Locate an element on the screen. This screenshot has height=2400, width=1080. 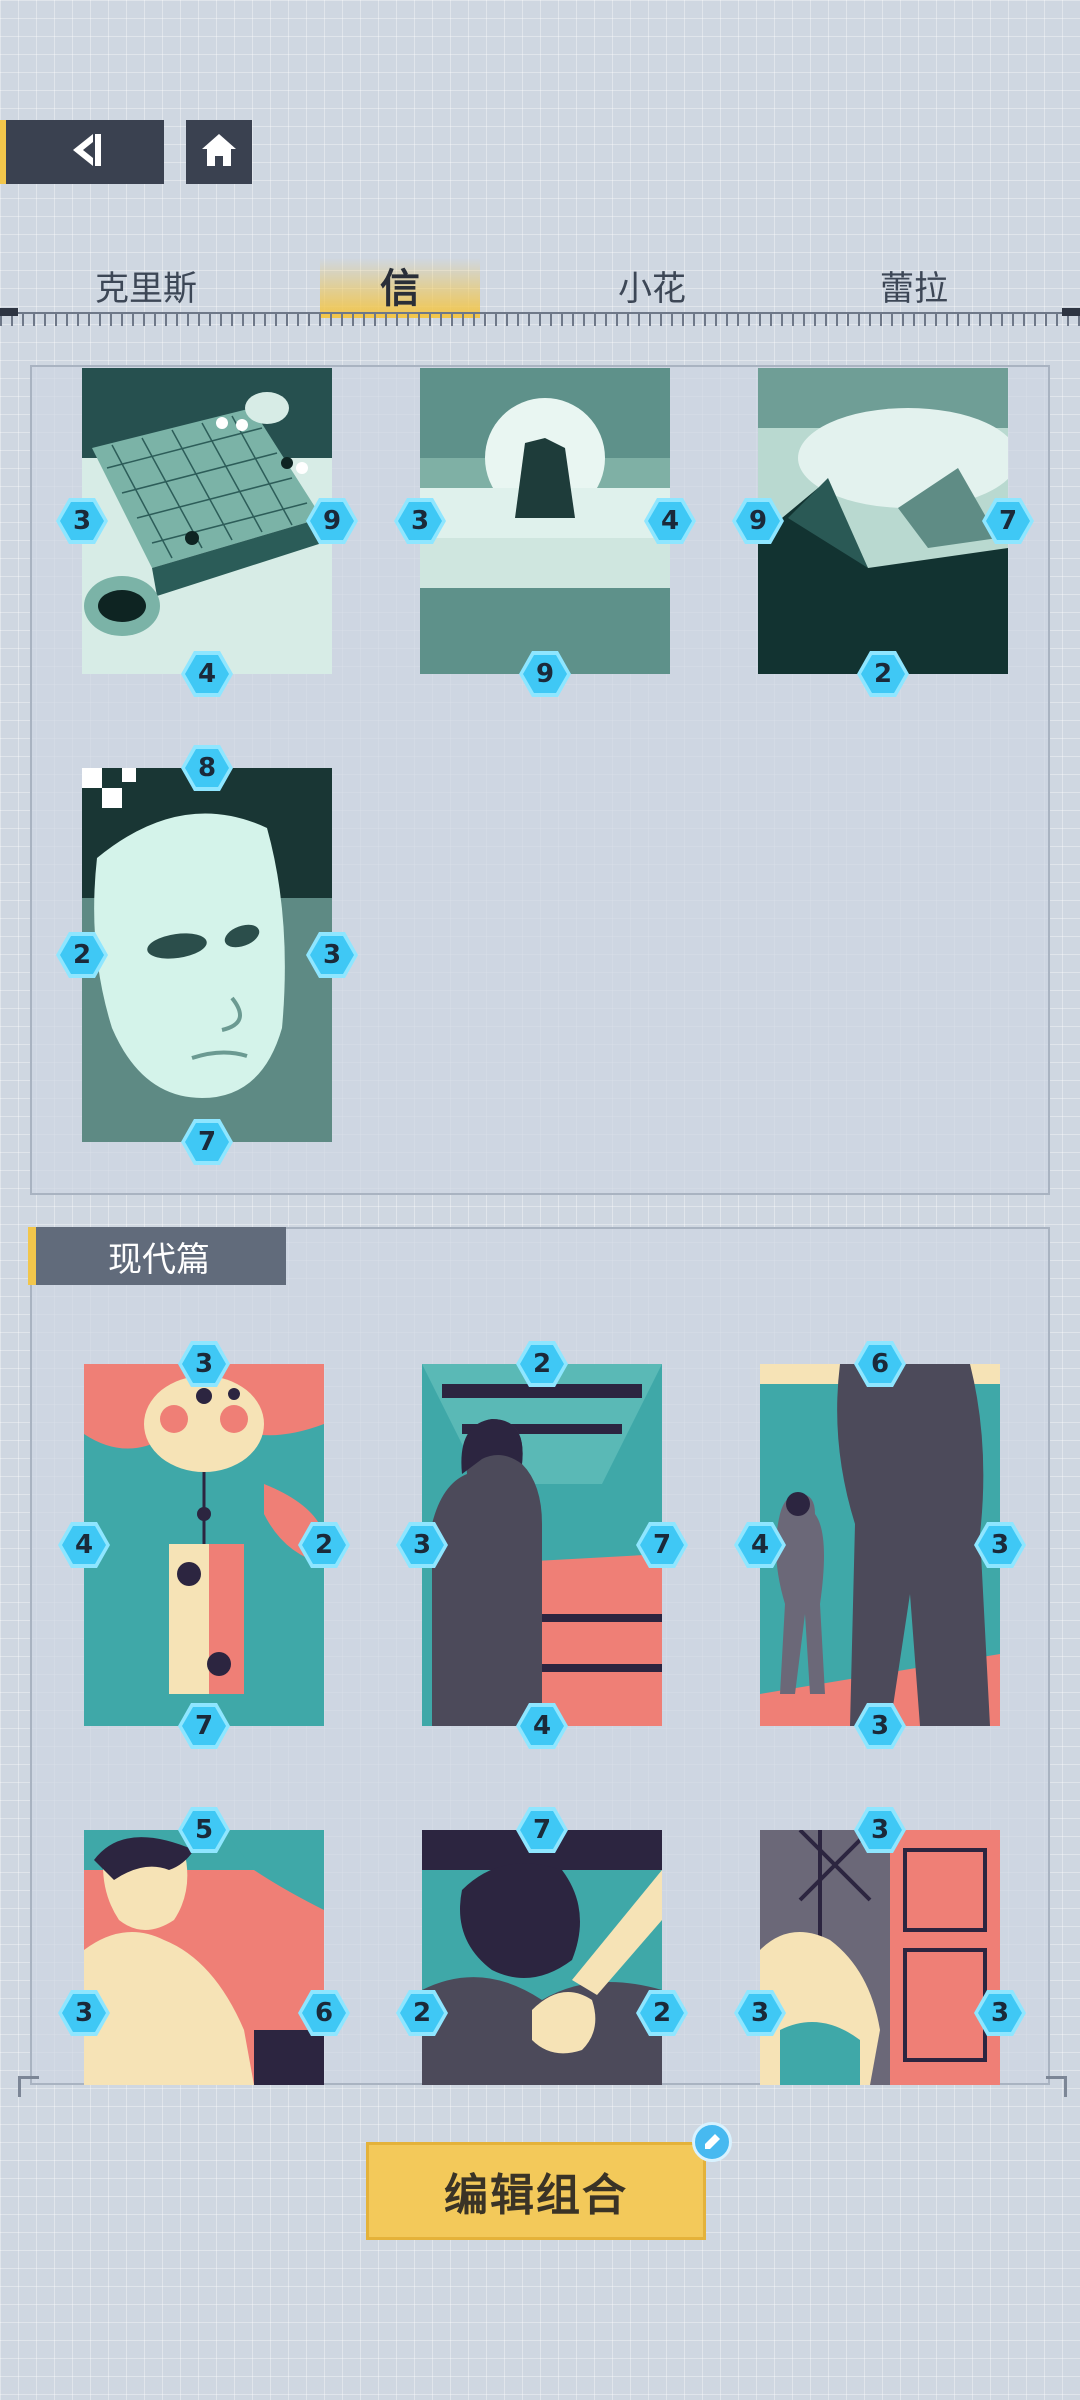
card-stat-top: 2 is located at coordinates (542, 1364).